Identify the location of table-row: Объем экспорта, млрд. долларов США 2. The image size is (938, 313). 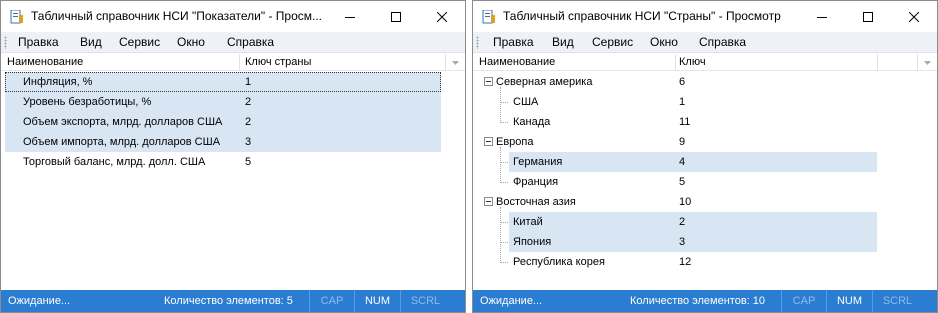
(223, 122).